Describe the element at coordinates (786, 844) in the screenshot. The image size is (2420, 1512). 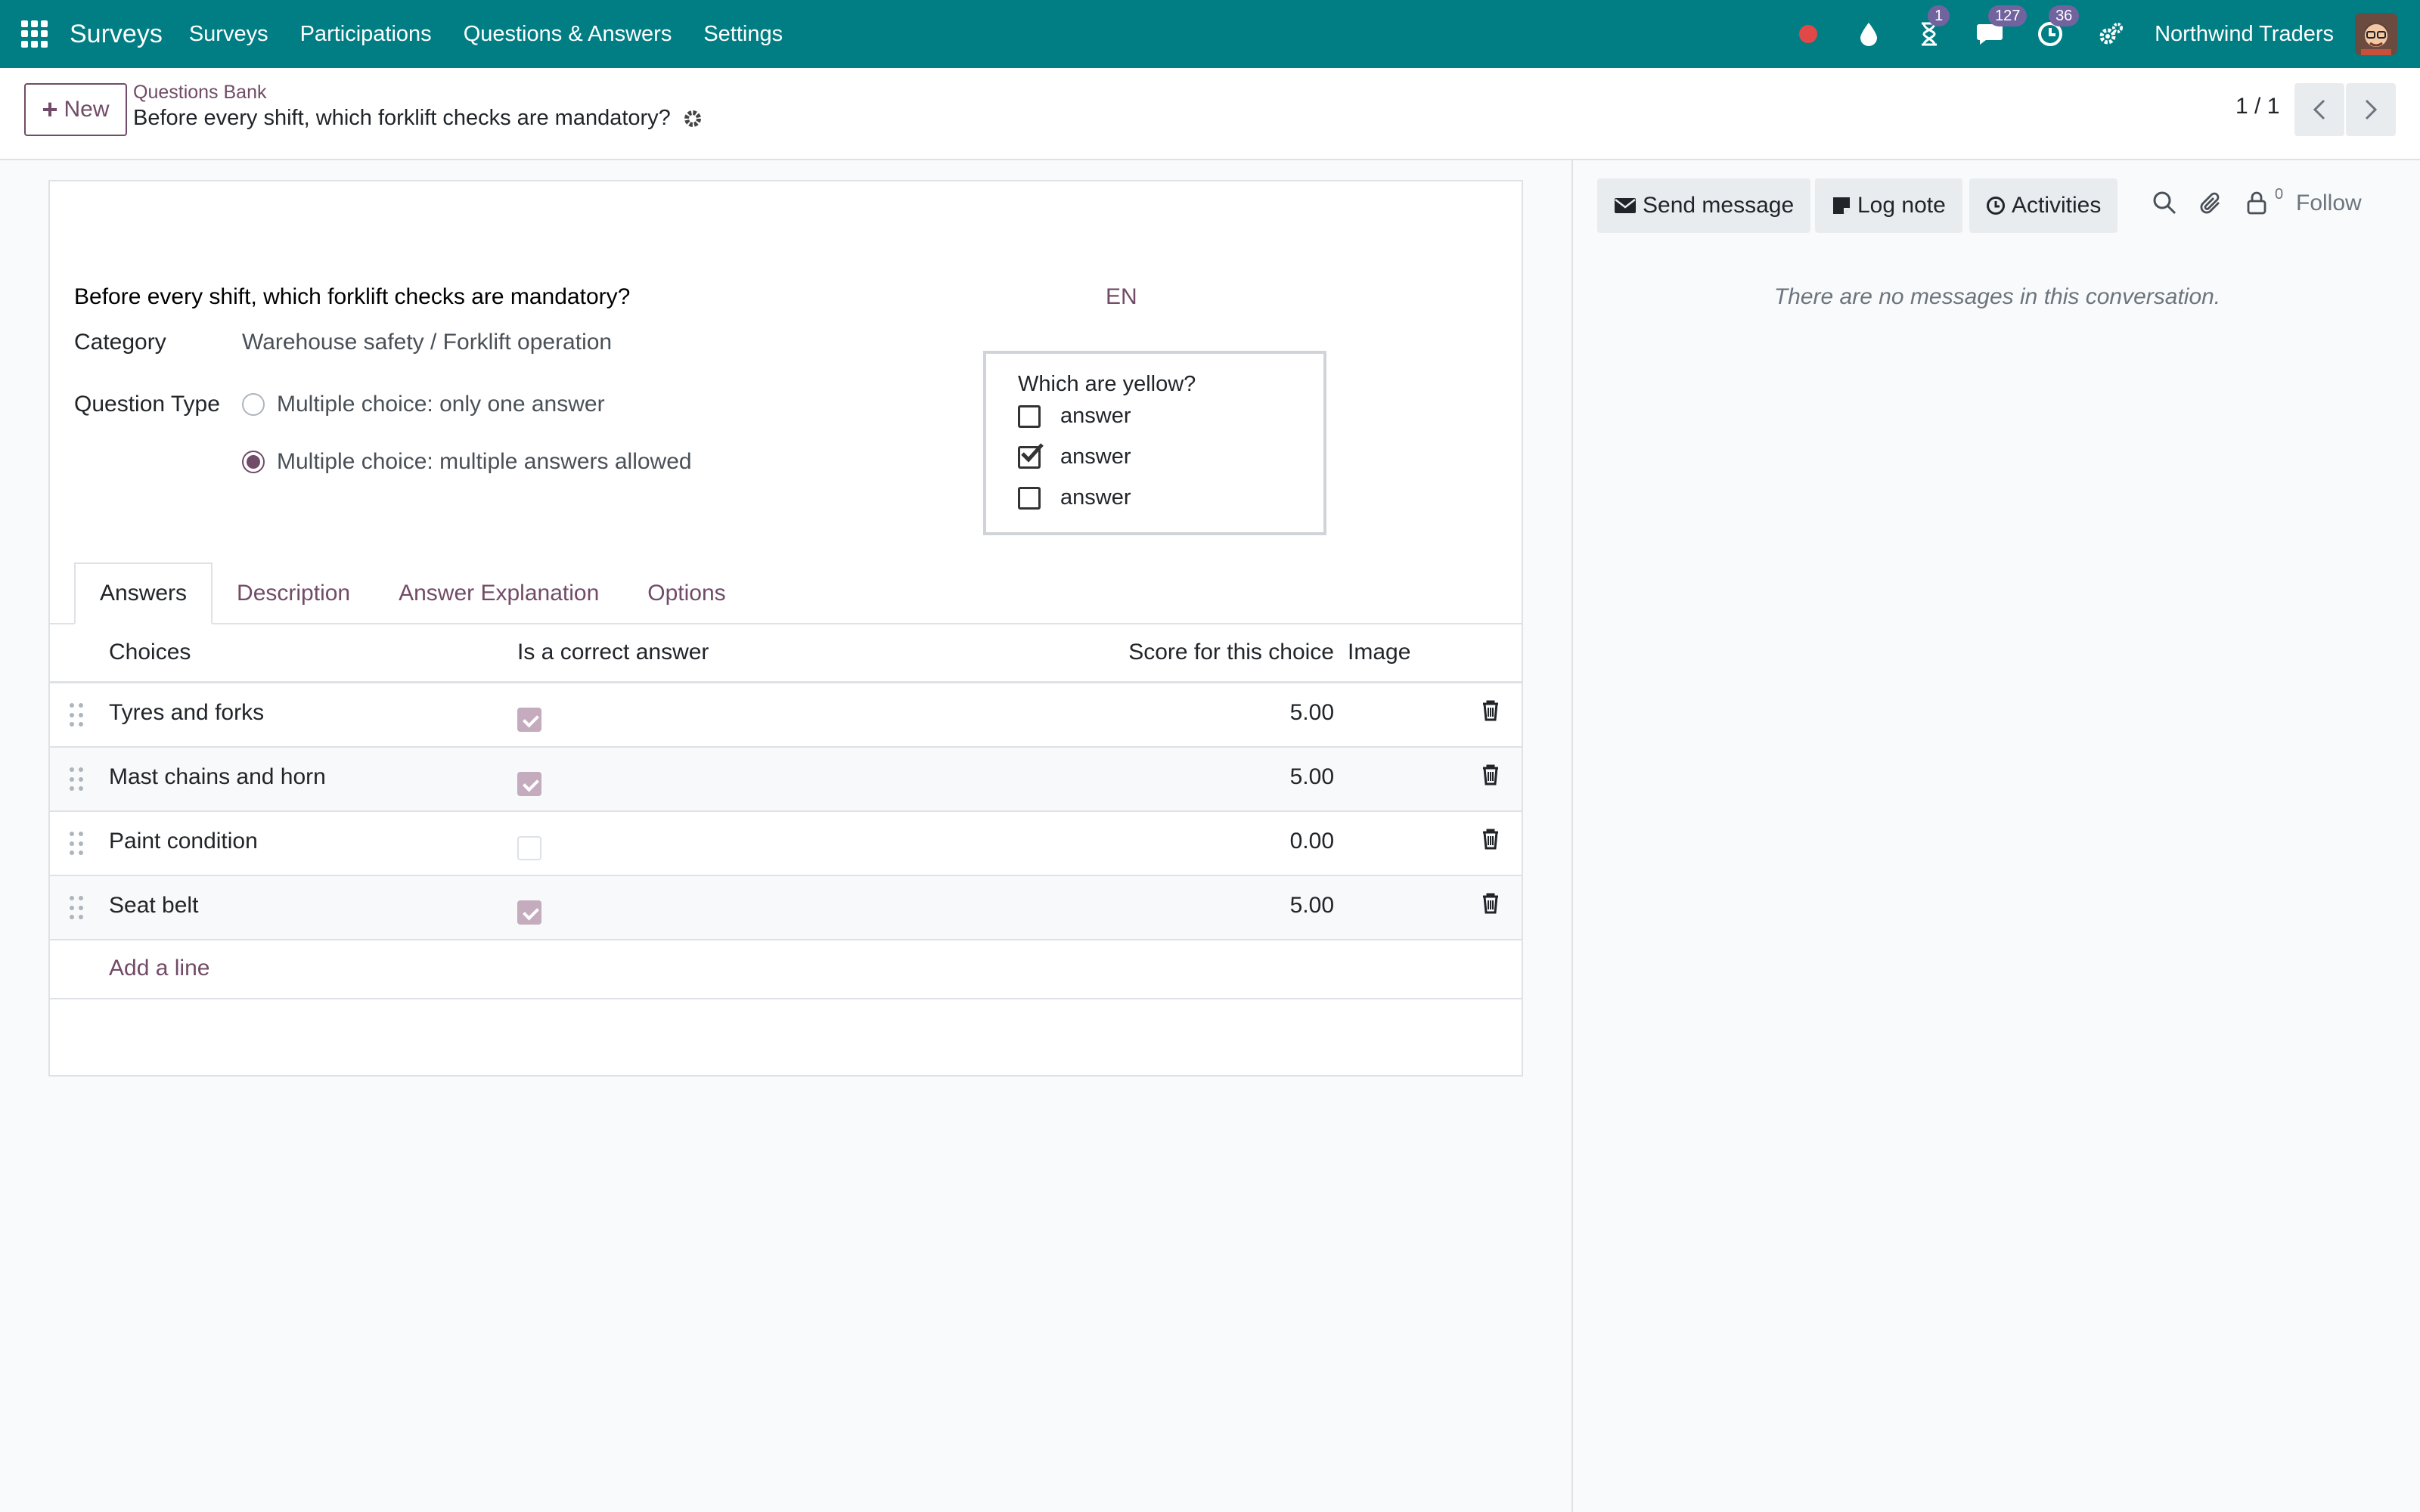
I see `table-row: Paint condition 0.00` at that location.